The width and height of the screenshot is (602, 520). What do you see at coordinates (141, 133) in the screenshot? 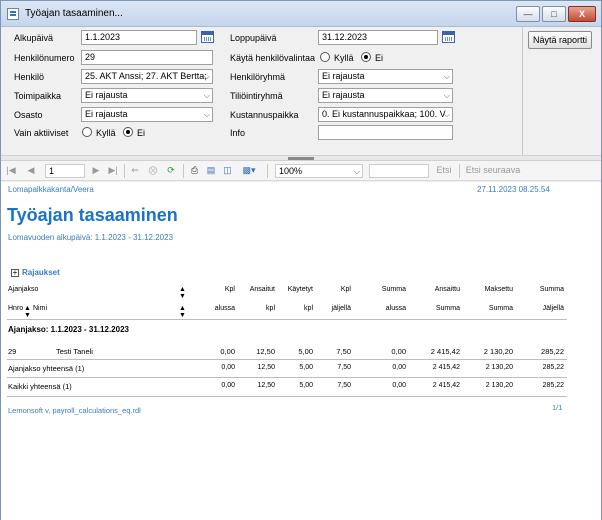
I see `aktiiviset-no-label: Ei` at bounding box center [141, 133].